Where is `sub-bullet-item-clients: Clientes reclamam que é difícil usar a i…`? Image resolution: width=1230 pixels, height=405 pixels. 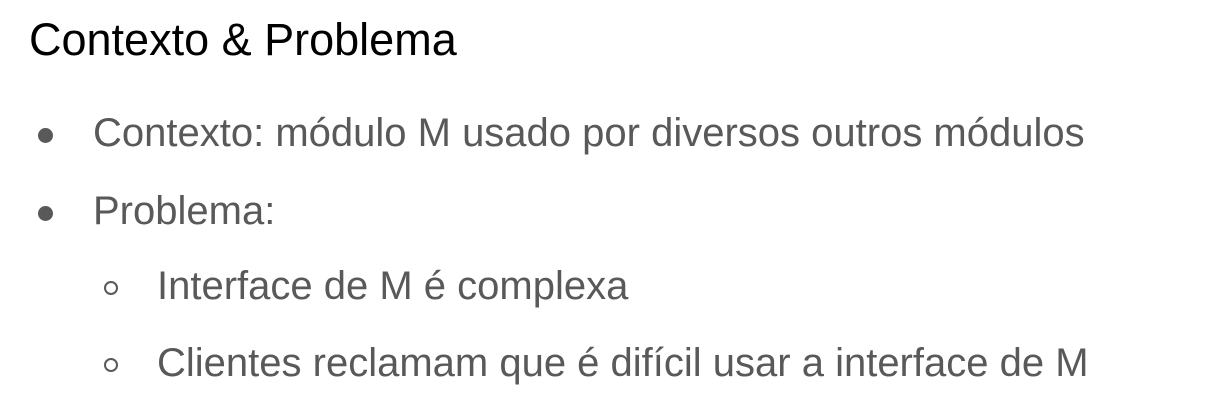
sub-bullet-item-clients: Clientes reclamam que é difícil usar a i… is located at coordinates (623, 363).